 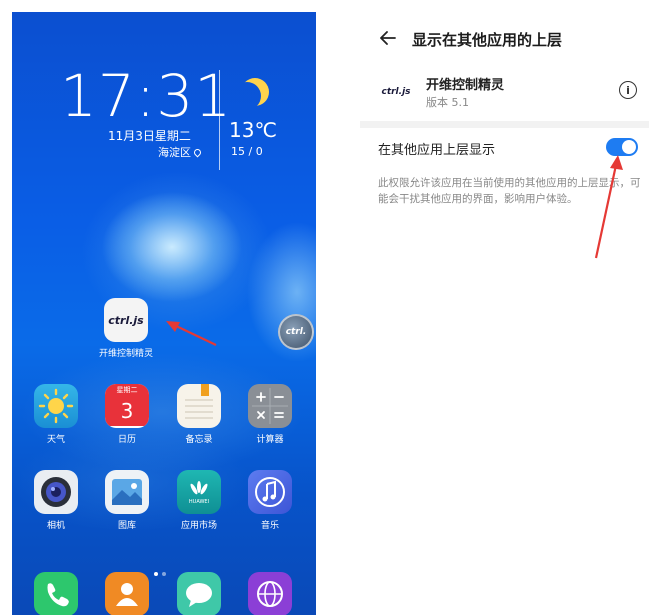 I want to click on floating-overlay-button: ctrl., so click(x=296, y=332).